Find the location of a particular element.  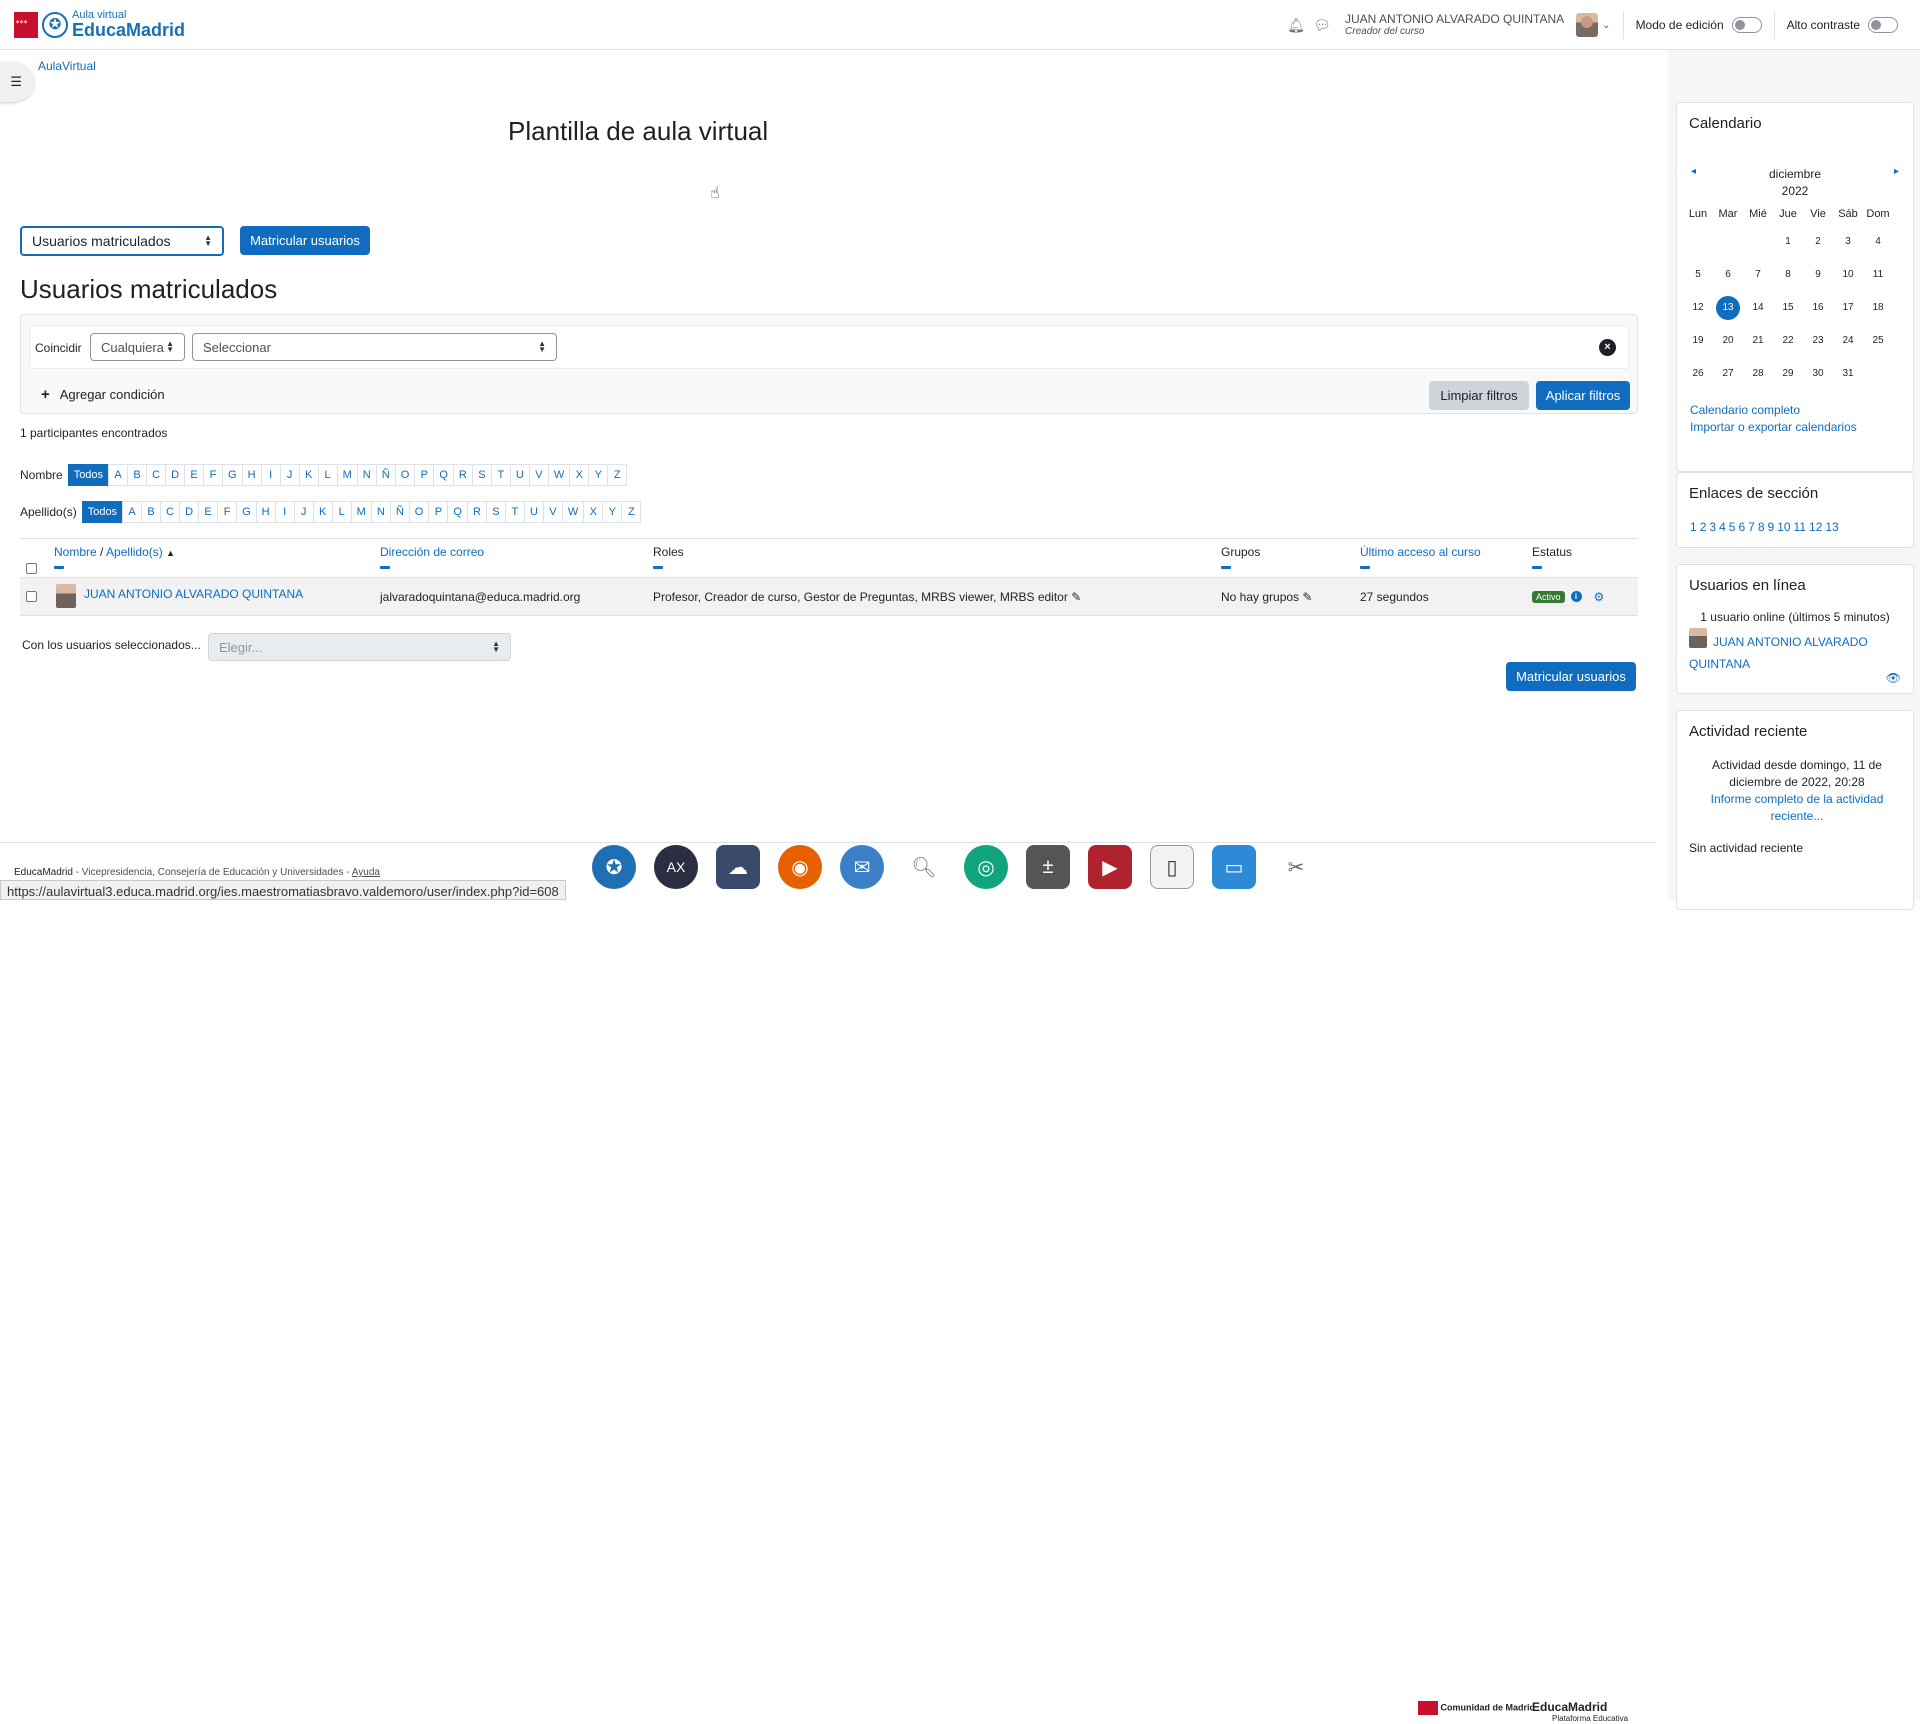

next-month-icon: ▸ is located at coordinates (1896, 171).